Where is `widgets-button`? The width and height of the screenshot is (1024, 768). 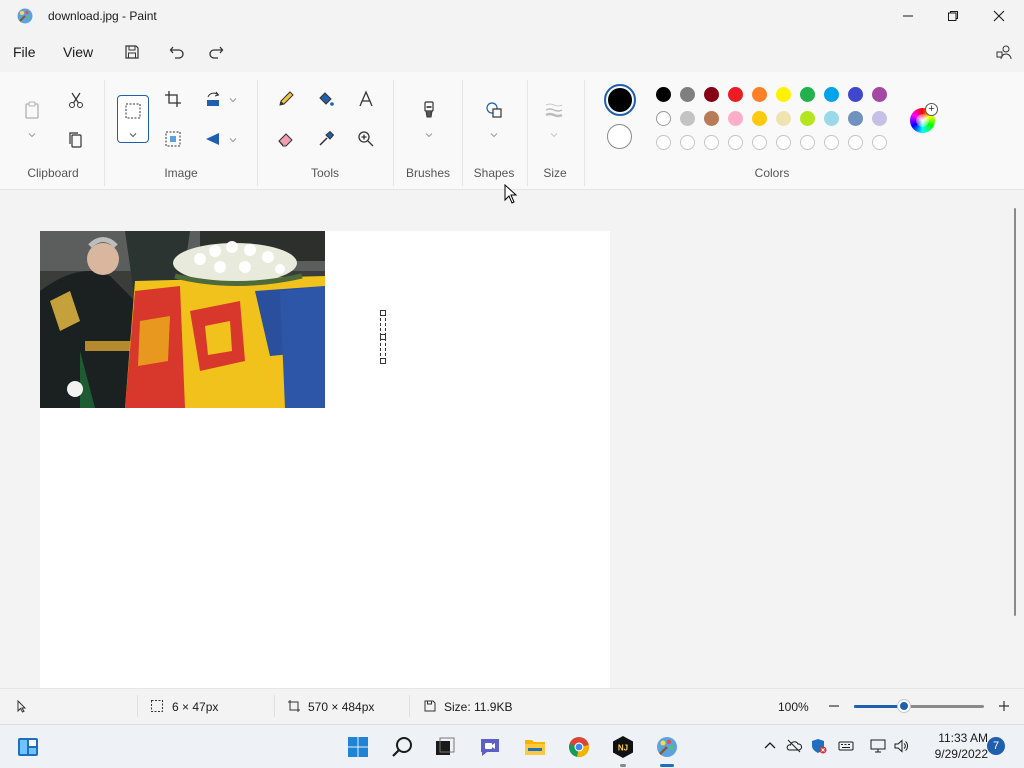
widgets-button is located at coordinates (28, 747).